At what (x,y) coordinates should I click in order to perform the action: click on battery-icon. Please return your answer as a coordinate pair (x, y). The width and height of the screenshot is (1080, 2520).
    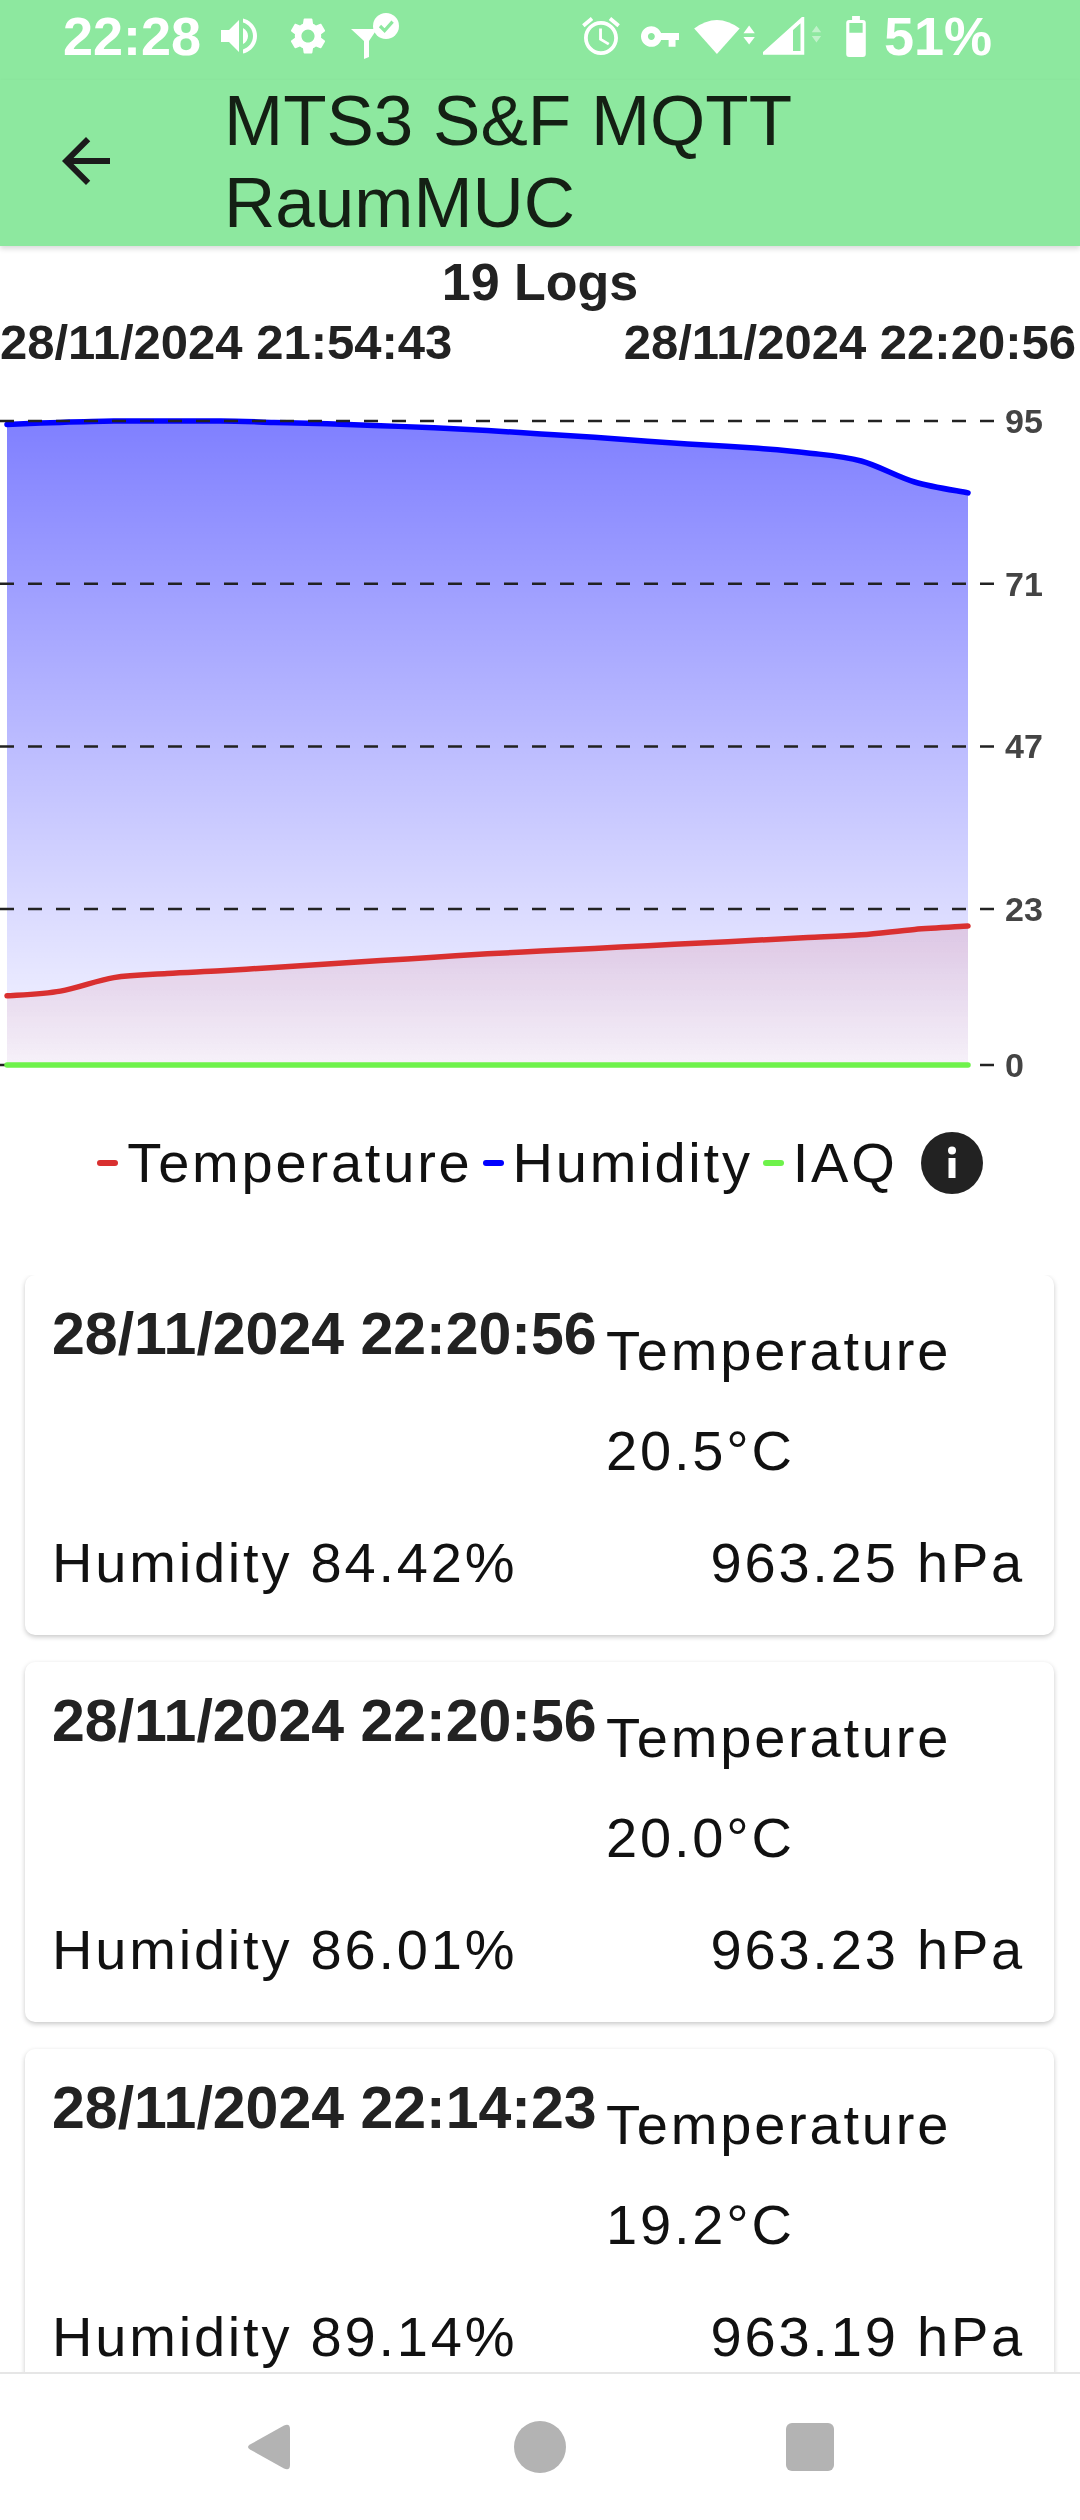
    Looking at the image, I should click on (855, 36).